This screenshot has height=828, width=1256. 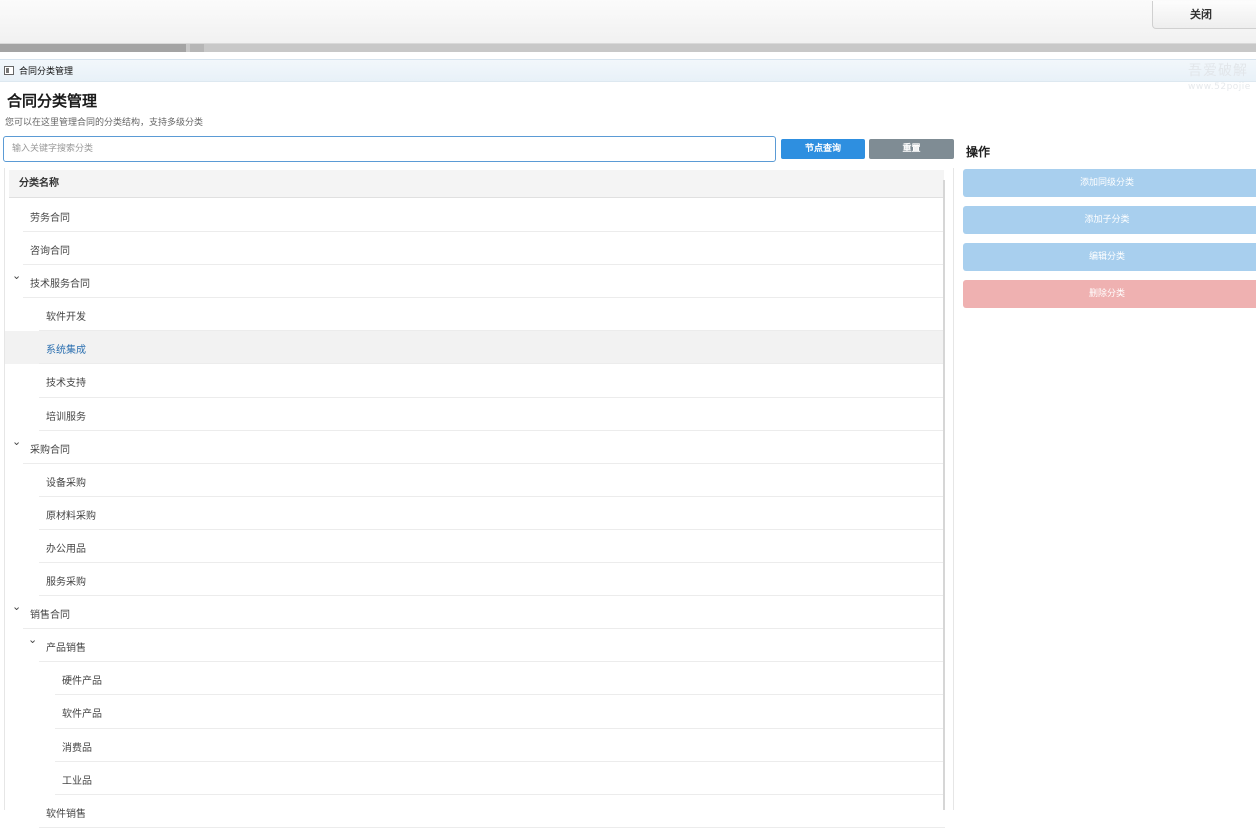 What do you see at coordinates (66, 583) in the screenshot?
I see `tree-row-label: 服务采购` at bounding box center [66, 583].